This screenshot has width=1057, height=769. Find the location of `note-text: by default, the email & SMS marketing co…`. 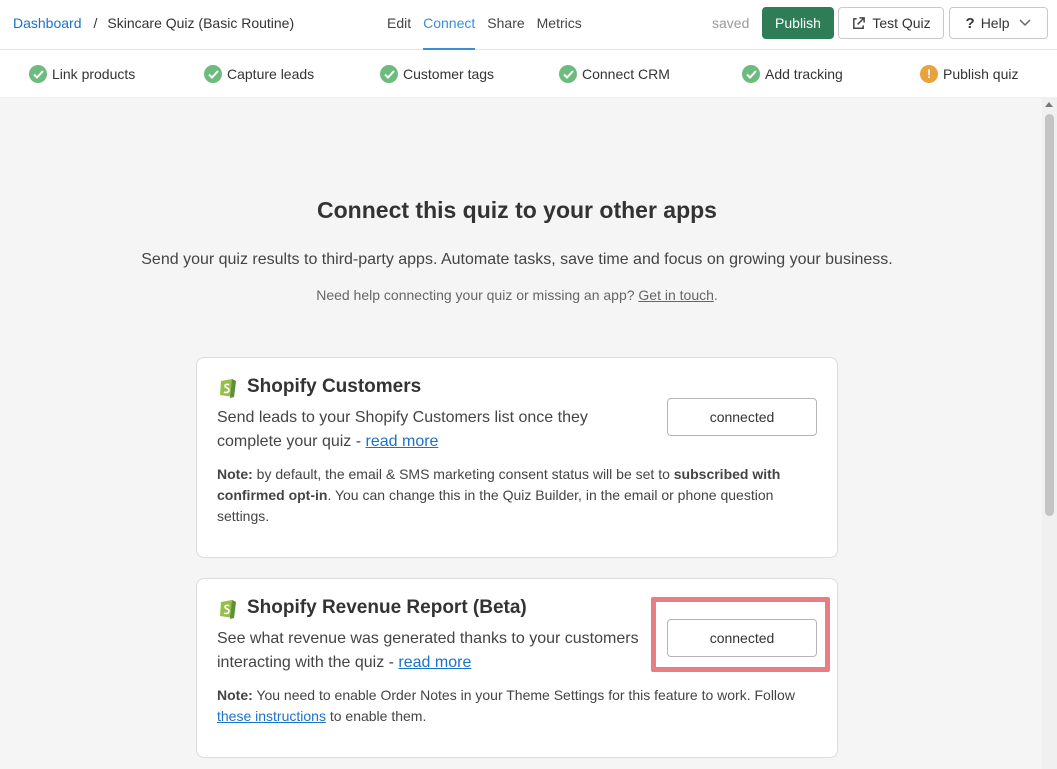

note-text: by default, the email & SMS marketing co… is located at coordinates (463, 474).